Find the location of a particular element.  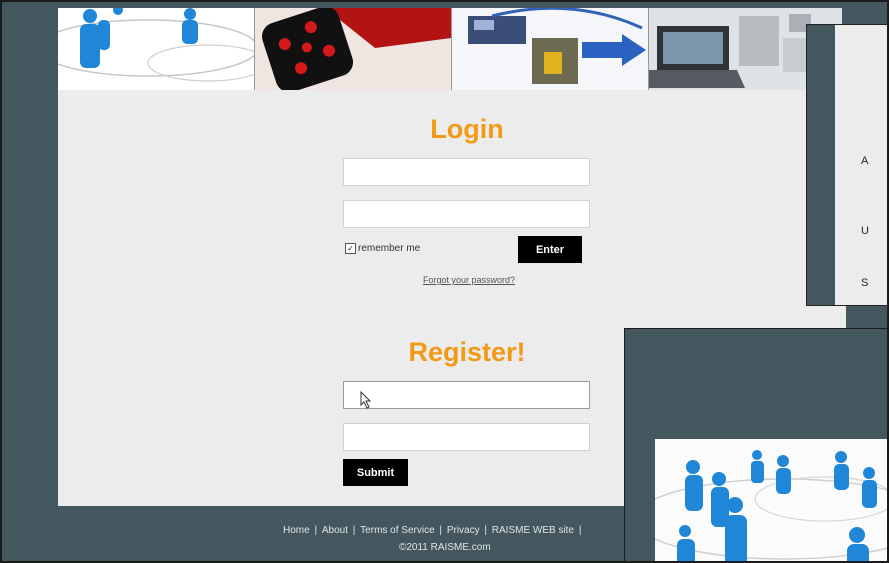

remember-me-checkbox: ✓ is located at coordinates (350, 248).